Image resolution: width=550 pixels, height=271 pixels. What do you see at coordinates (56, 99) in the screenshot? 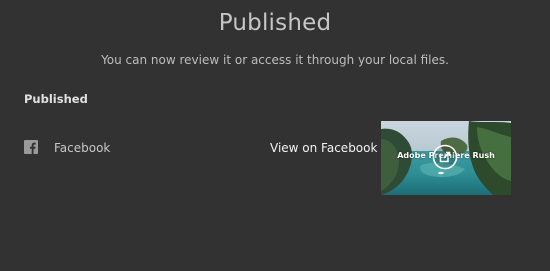
I see `published-section-heading: Published` at bounding box center [56, 99].